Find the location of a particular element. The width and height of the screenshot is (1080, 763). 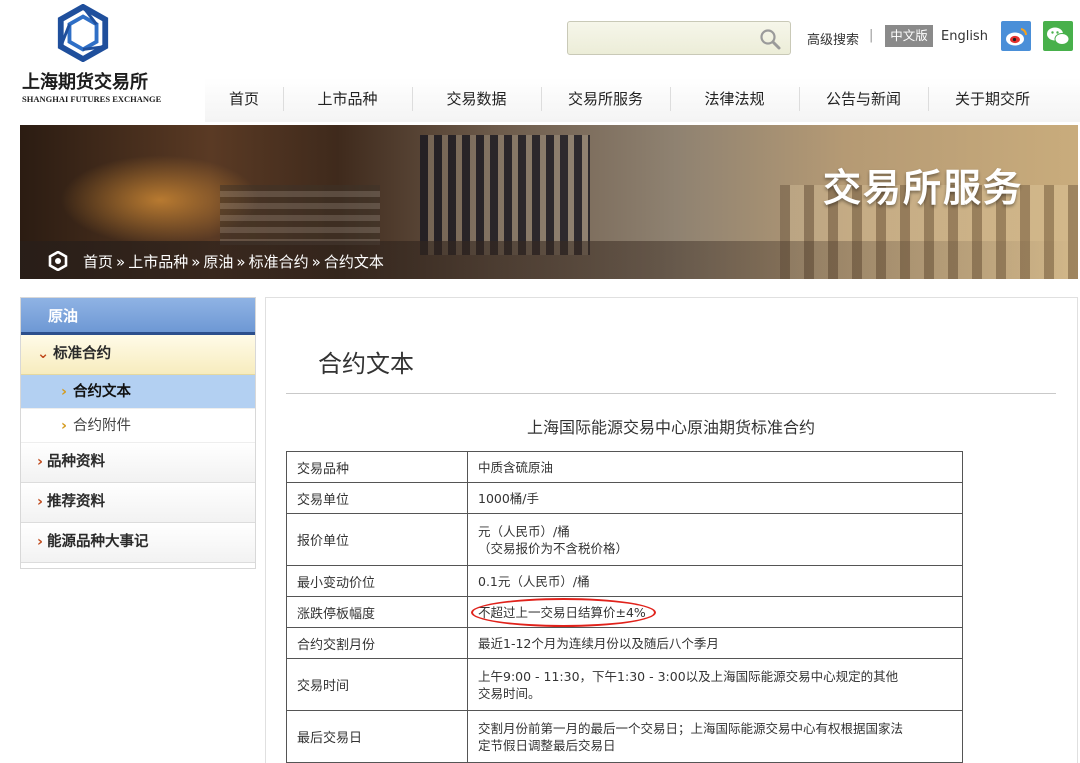

banner-title: 交易所服务 is located at coordinates (923, 188).